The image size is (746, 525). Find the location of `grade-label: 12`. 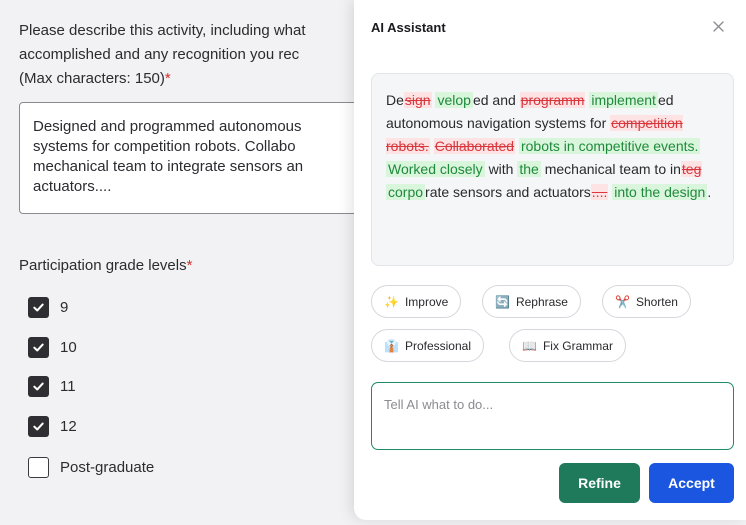

grade-label: 12 is located at coordinates (68, 426).